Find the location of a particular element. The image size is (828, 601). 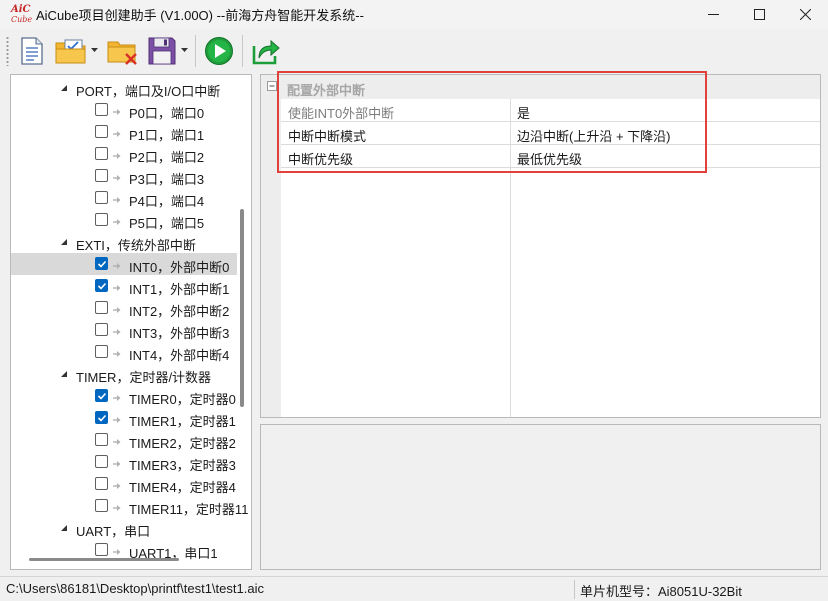

tree-item-row: P1口，端口1 is located at coordinates (124, 132).